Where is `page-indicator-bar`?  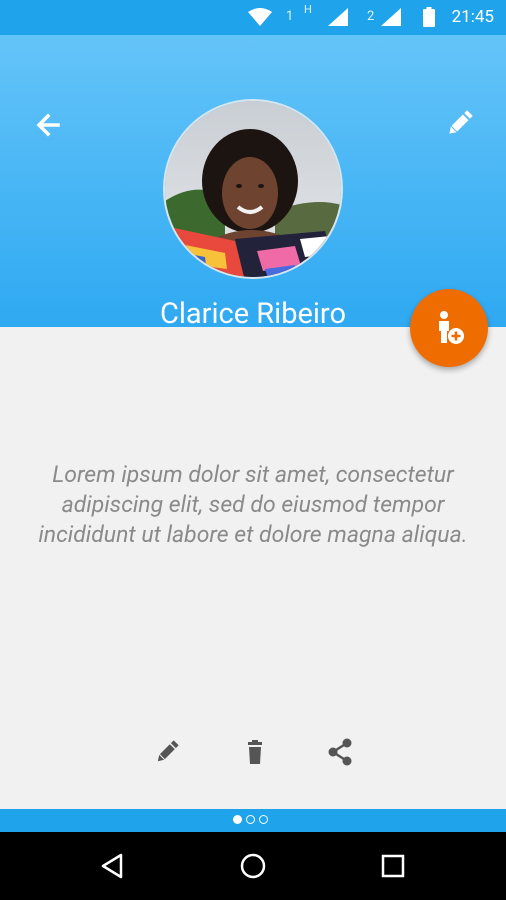
page-indicator-bar is located at coordinates (253, 820).